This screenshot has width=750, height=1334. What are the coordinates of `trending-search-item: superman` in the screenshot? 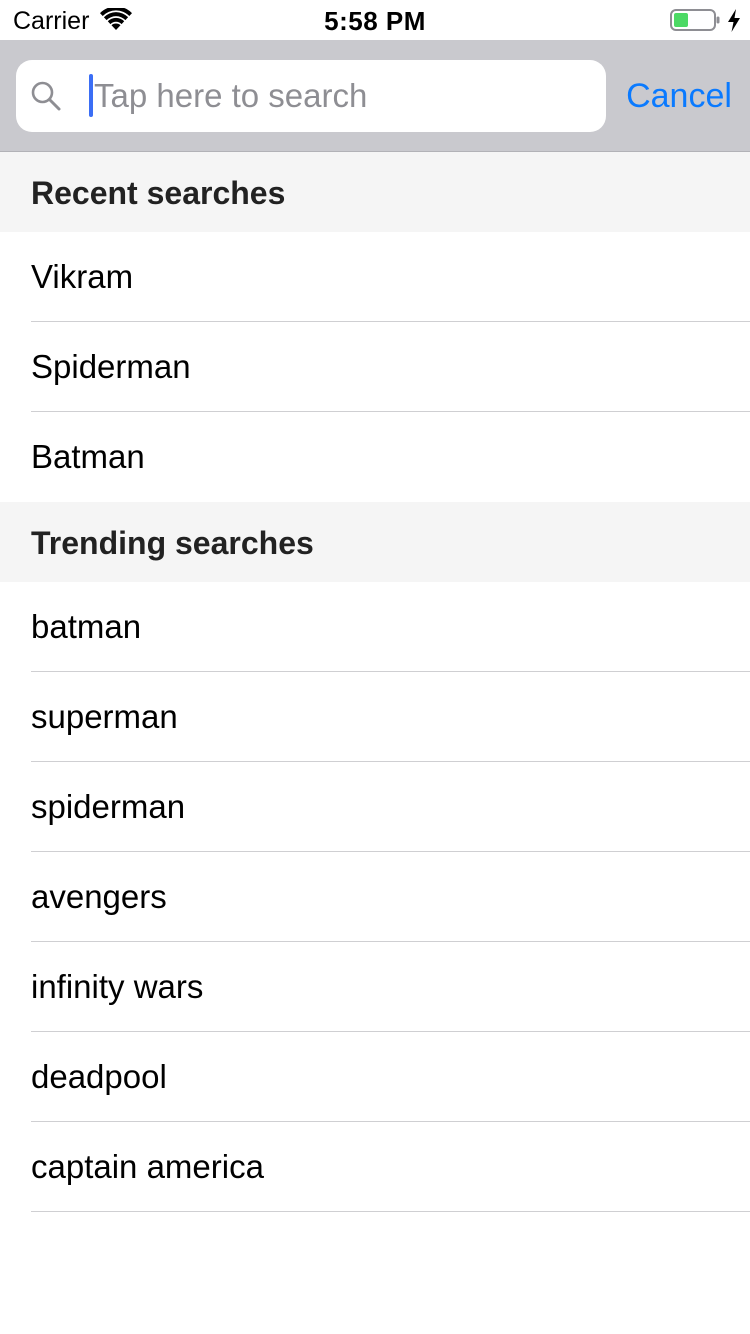 It's located at (375, 717).